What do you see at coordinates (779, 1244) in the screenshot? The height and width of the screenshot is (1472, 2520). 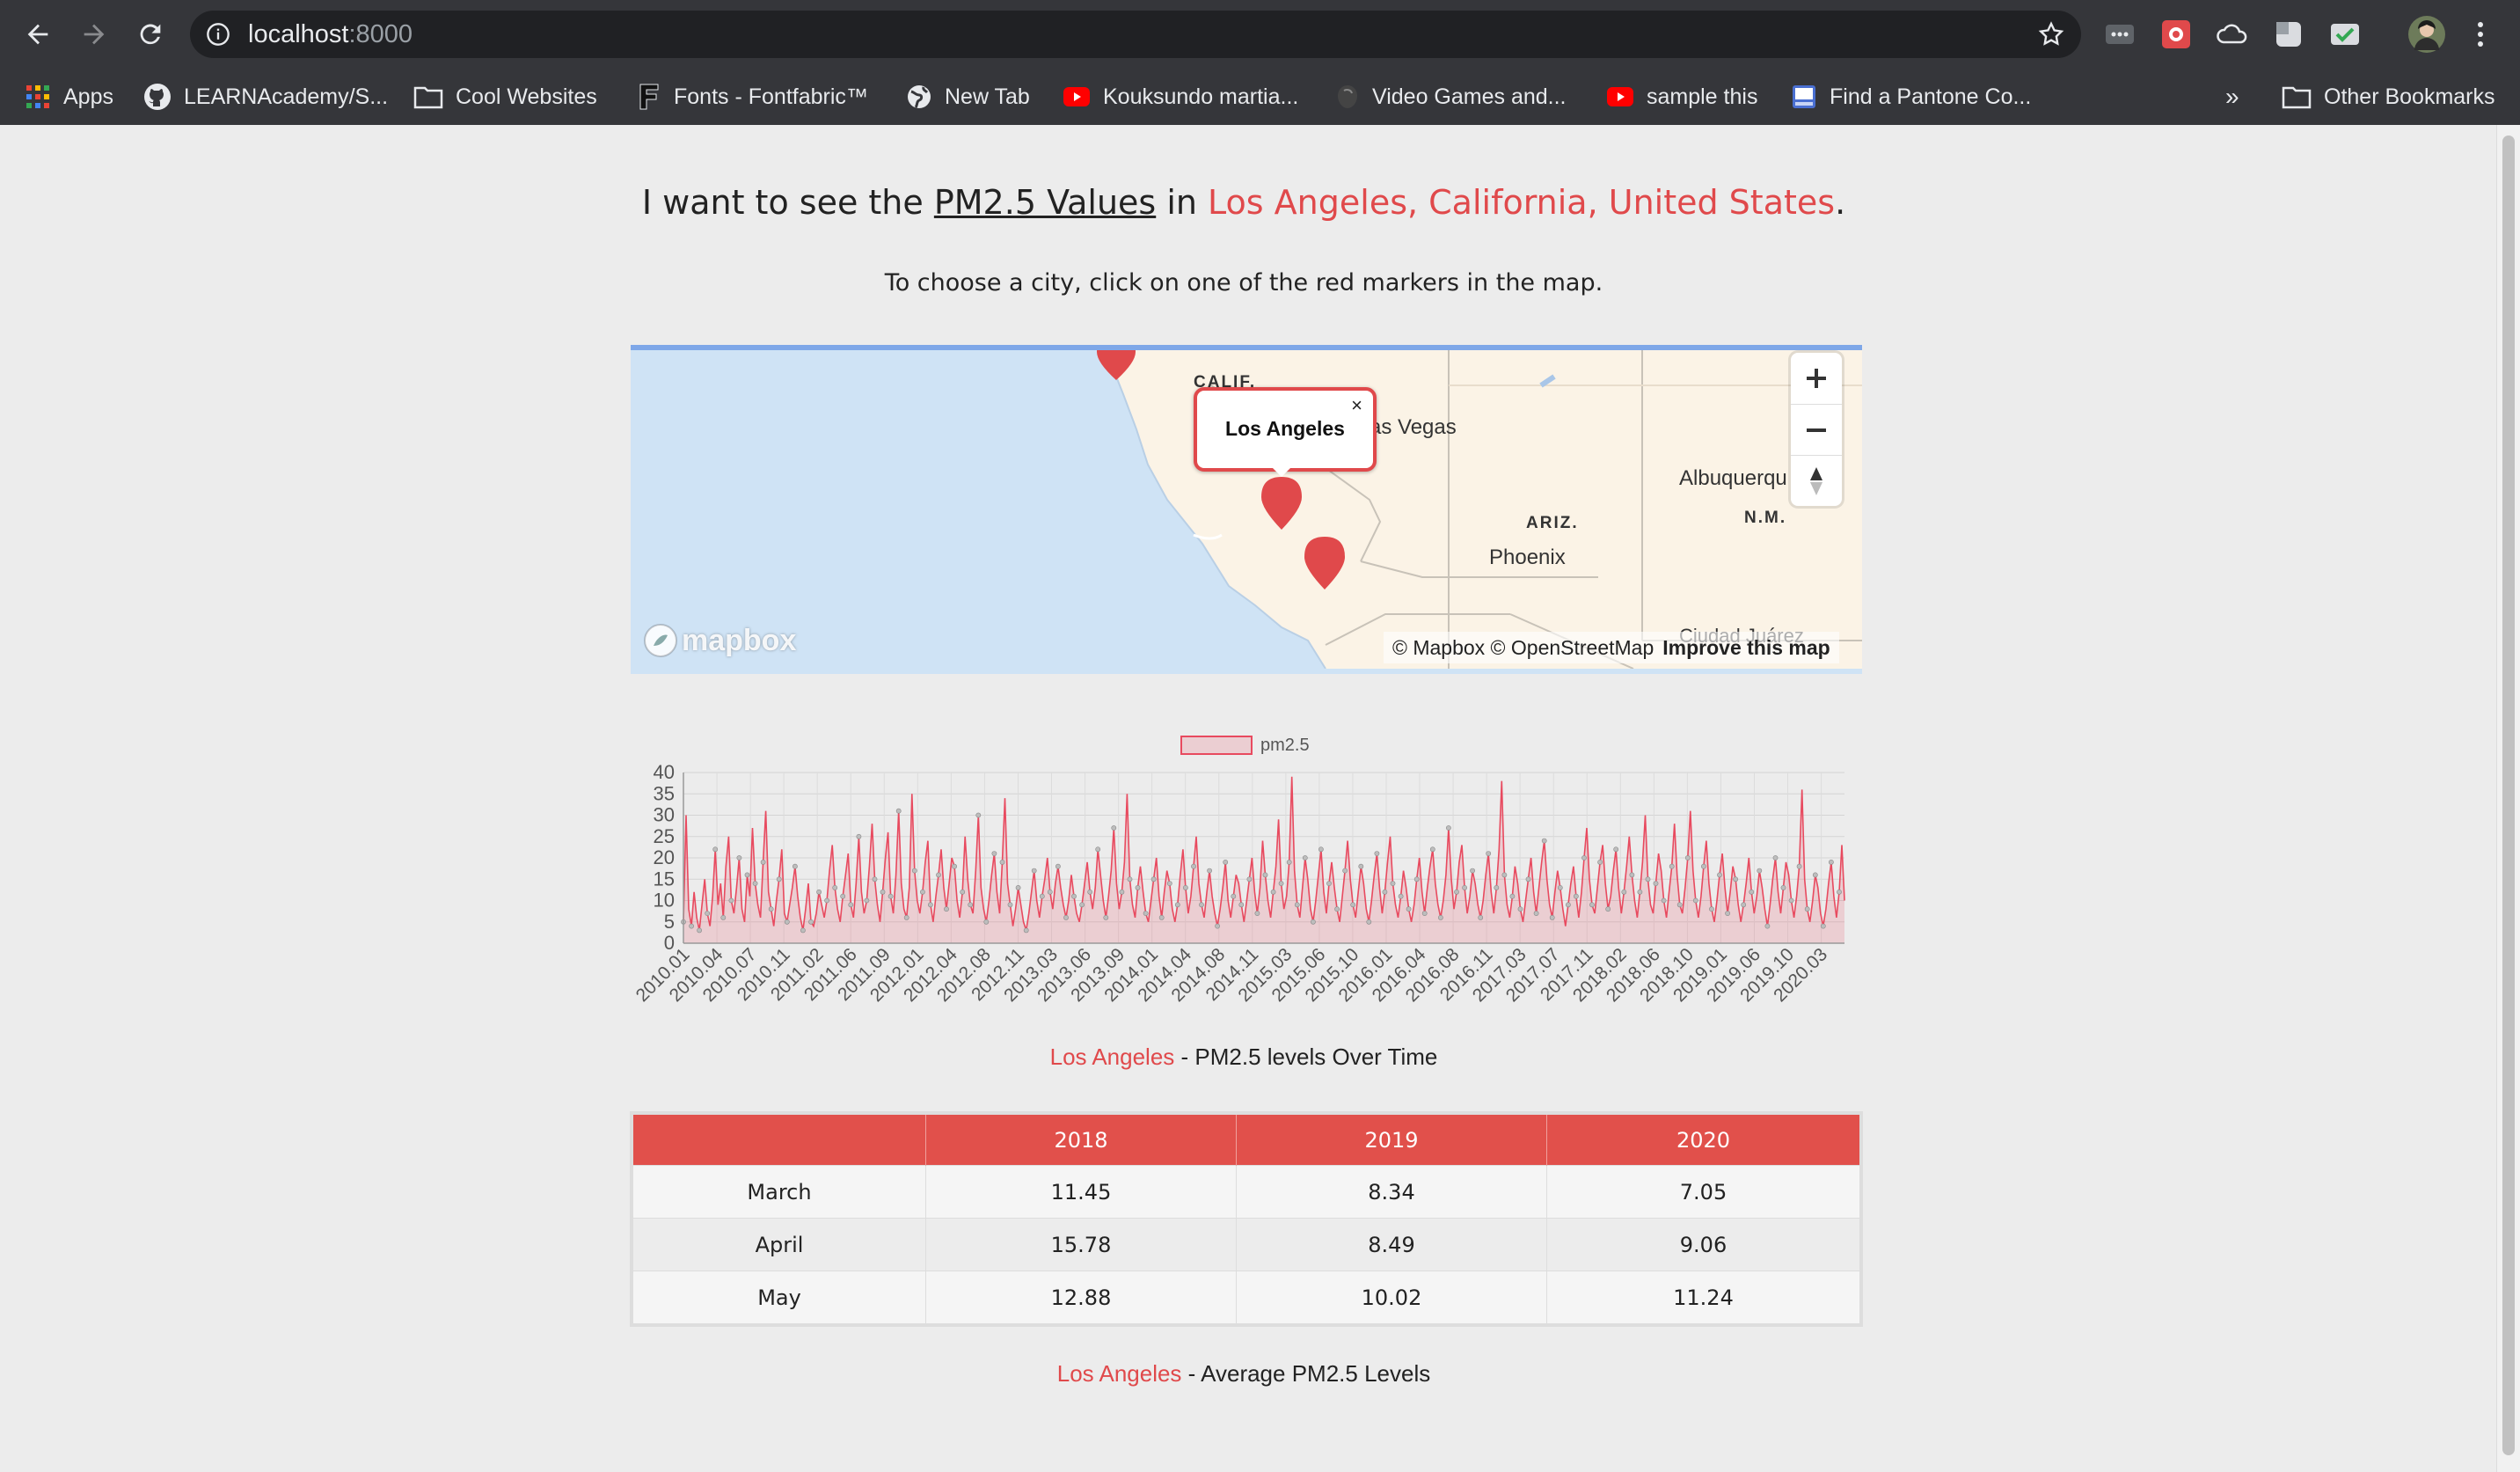 I see `row-month: April` at bounding box center [779, 1244].